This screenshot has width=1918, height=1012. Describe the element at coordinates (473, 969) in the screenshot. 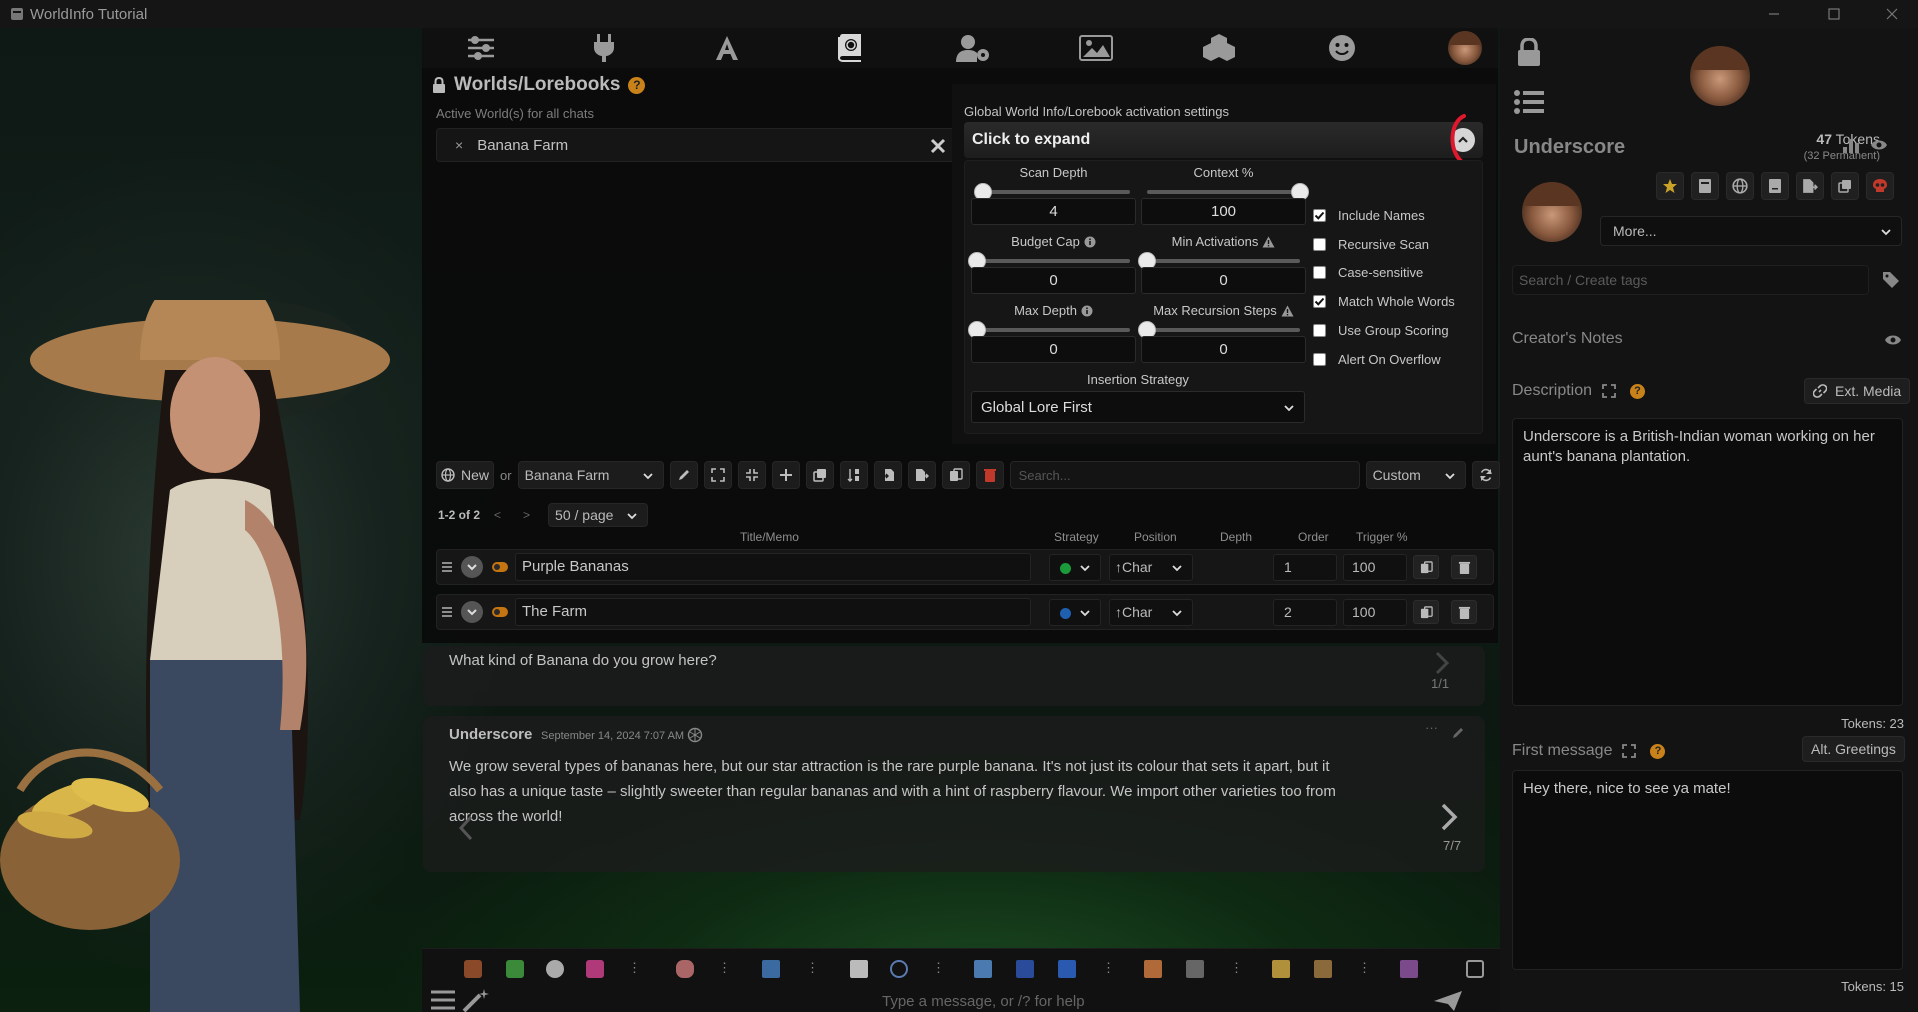

I see `home-icon` at that location.